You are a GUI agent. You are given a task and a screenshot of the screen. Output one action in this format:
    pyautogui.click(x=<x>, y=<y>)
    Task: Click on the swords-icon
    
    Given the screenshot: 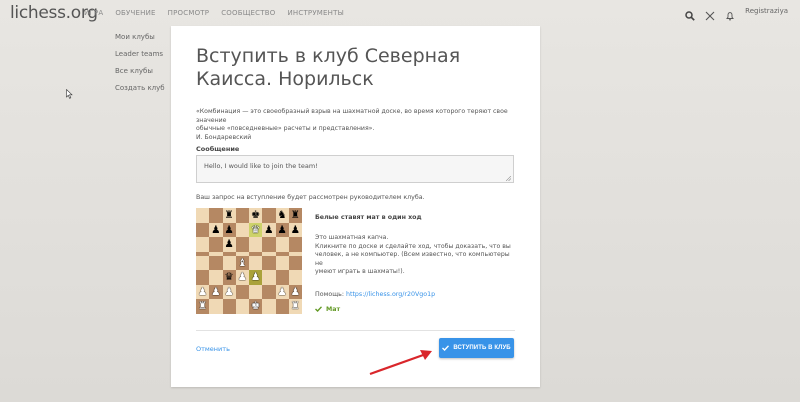 What is the action you would take?
    pyautogui.click(x=710, y=13)
    